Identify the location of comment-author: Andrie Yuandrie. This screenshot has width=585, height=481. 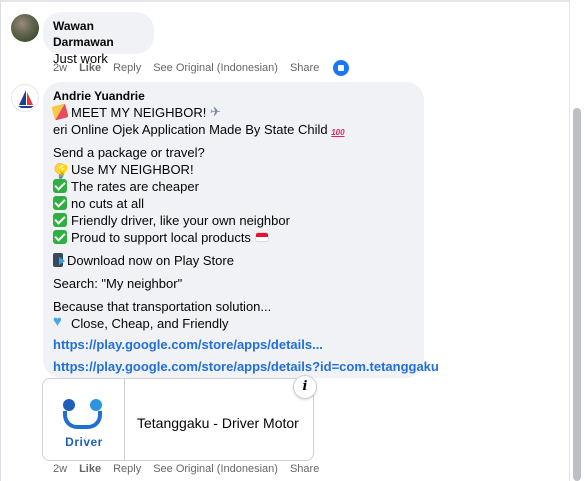
(233, 96).